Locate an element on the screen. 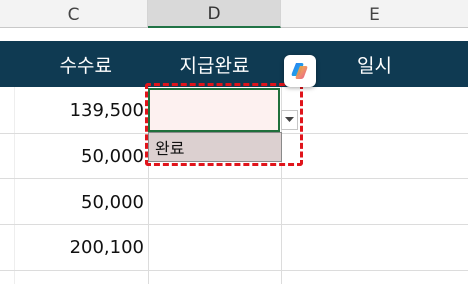 This screenshot has width=468, height=284. highlight-annotation is located at coordinates (224, 124).